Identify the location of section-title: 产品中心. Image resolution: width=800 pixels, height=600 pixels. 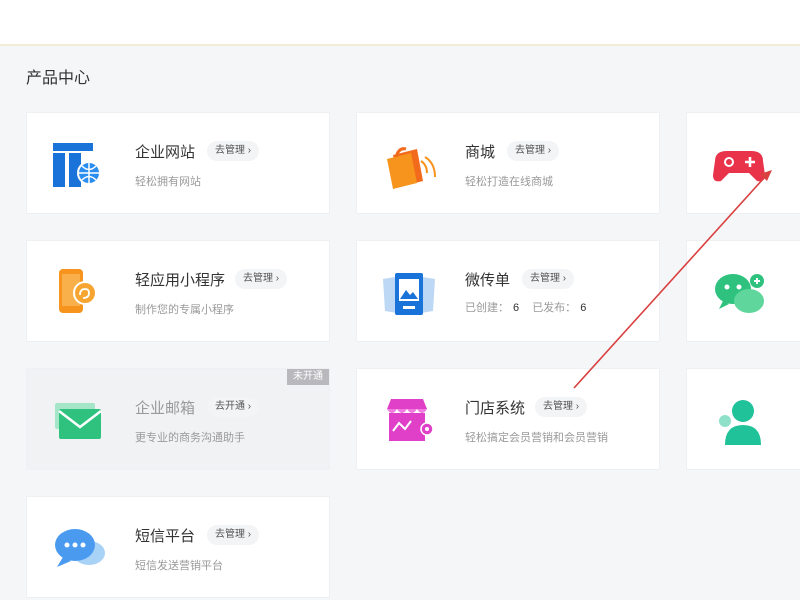
(58, 78).